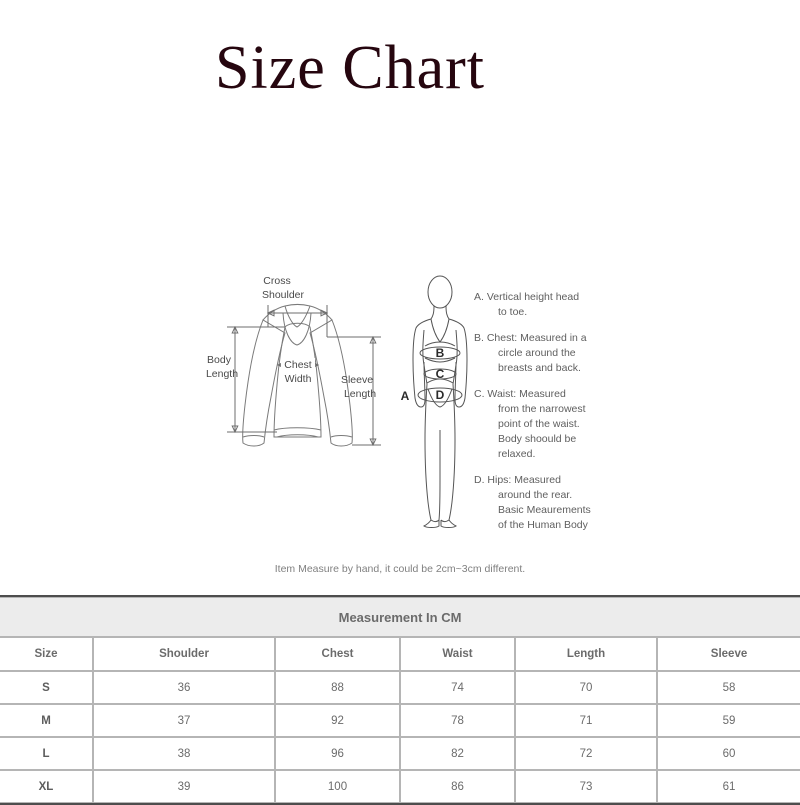 The width and height of the screenshot is (800, 805). What do you see at coordinates (457, 753) in the screenshot?
I see `cell-waist: 82` at bounding box center [457, 753].